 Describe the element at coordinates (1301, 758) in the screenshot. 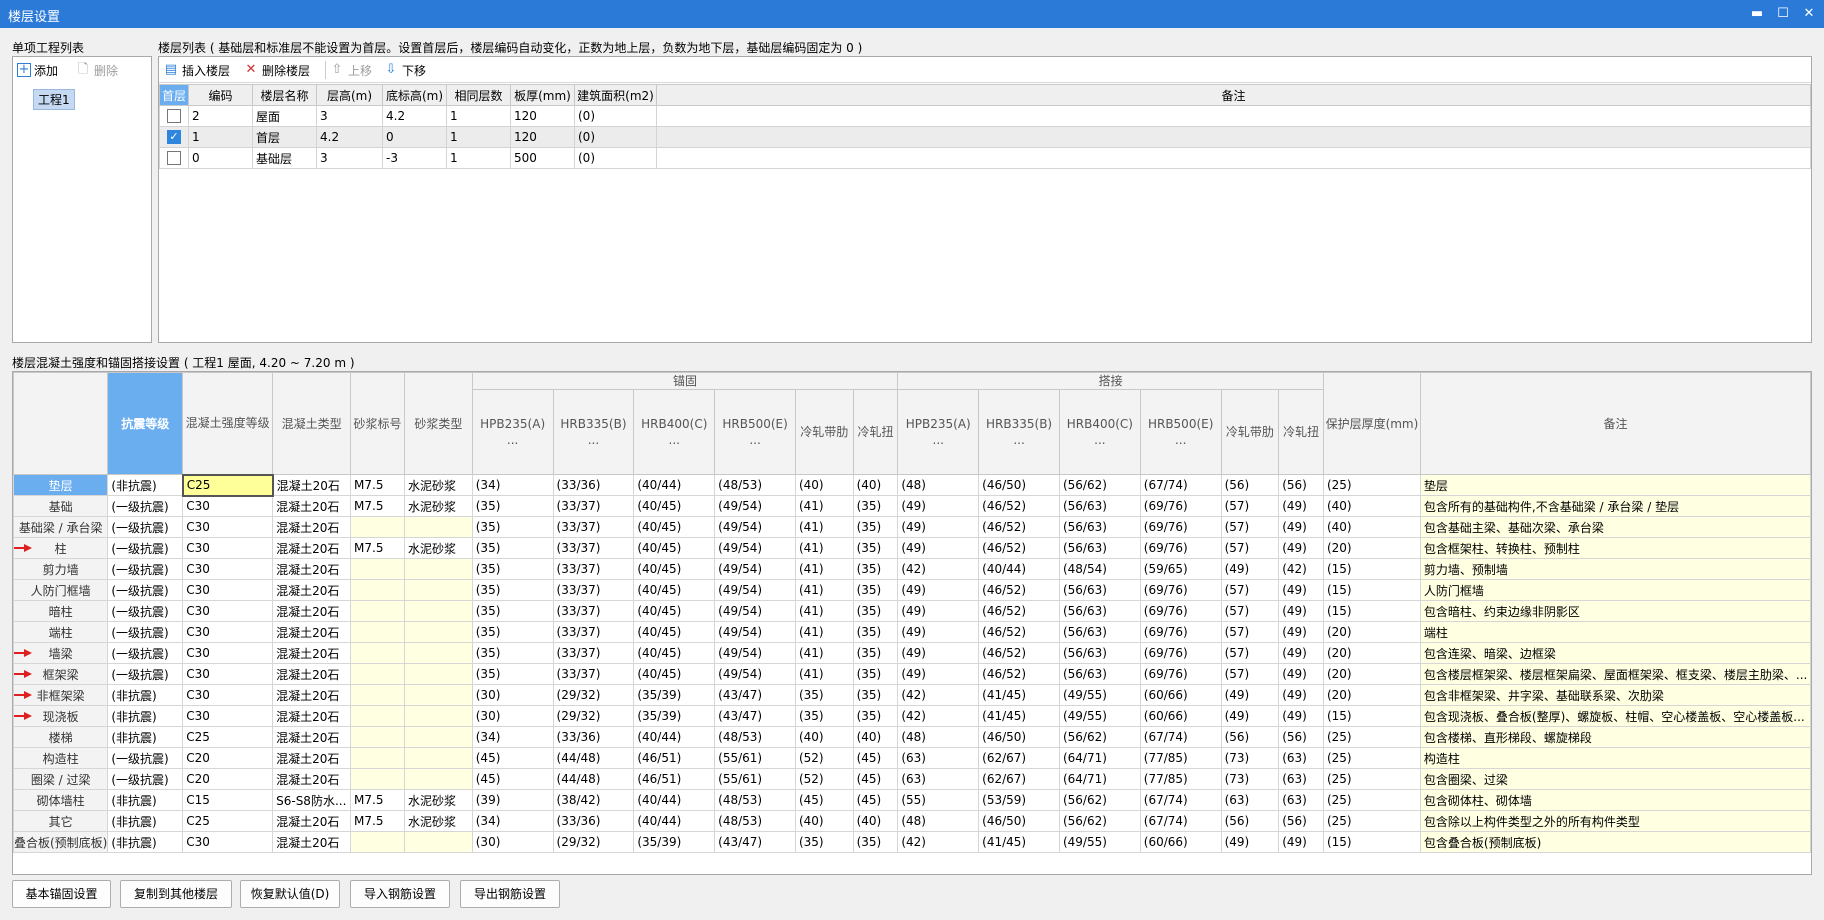

I see `table-cell: (63)` at that location.